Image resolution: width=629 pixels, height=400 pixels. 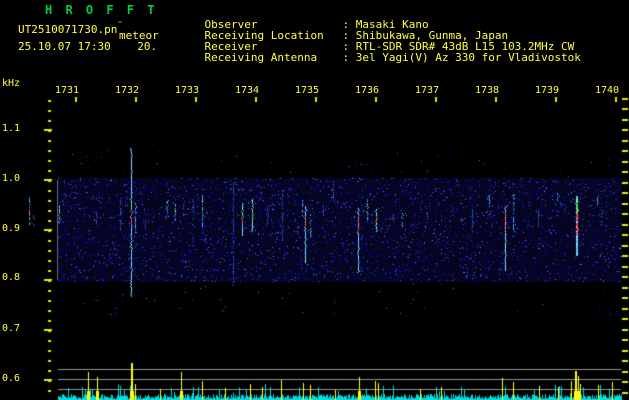 What do you see at coordinates (187, 90) in the screenshot?
I see `x-tick-label: 1733` at bounding box center [187, 90].